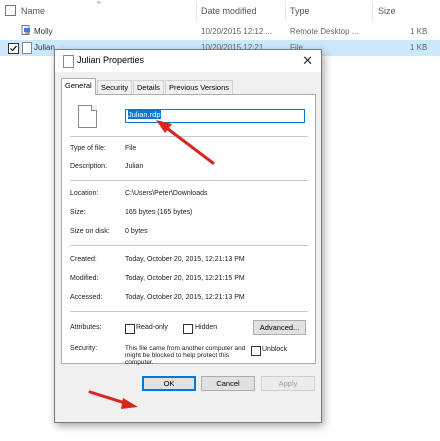 This screenshot has height=441, width=440. Describe the element at coordinates (78, 86) in the screenshot. I see `tab-general: General` at that location.